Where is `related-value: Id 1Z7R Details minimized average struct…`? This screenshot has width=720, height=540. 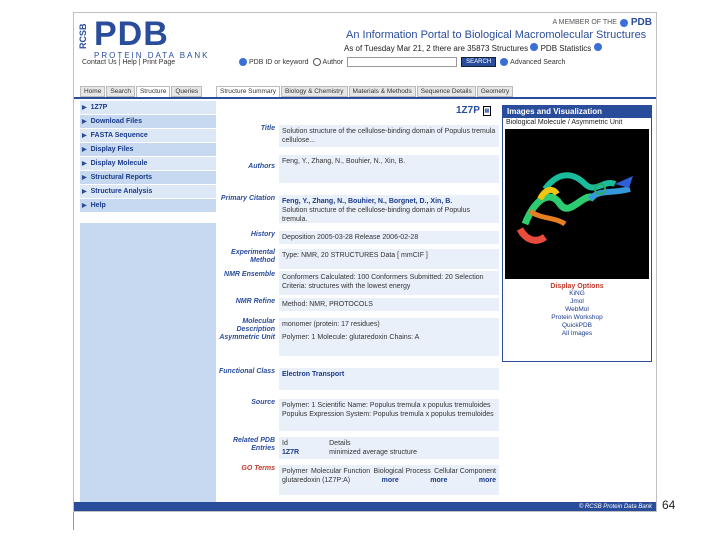
related-value: Id 1Z7R Details minimized average struct… is located at coordinates (389, 448).